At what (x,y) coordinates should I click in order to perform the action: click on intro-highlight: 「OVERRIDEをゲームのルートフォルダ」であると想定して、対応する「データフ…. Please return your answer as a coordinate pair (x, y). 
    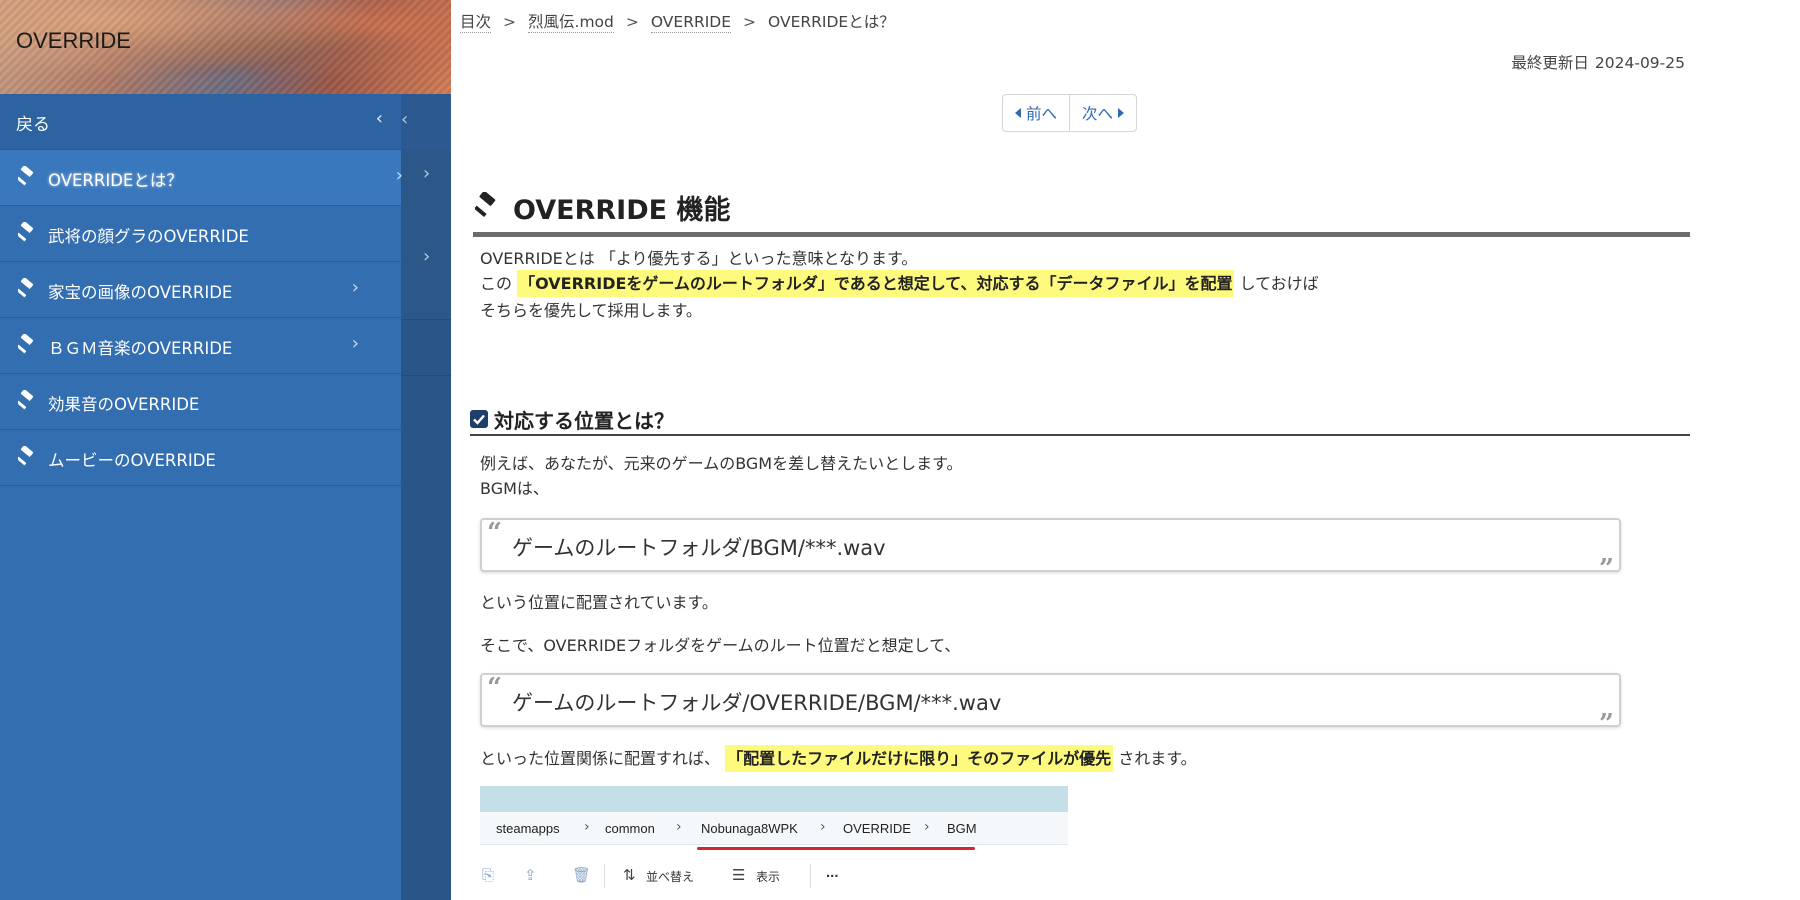
    Looking at the image, I should click on (876, 283).